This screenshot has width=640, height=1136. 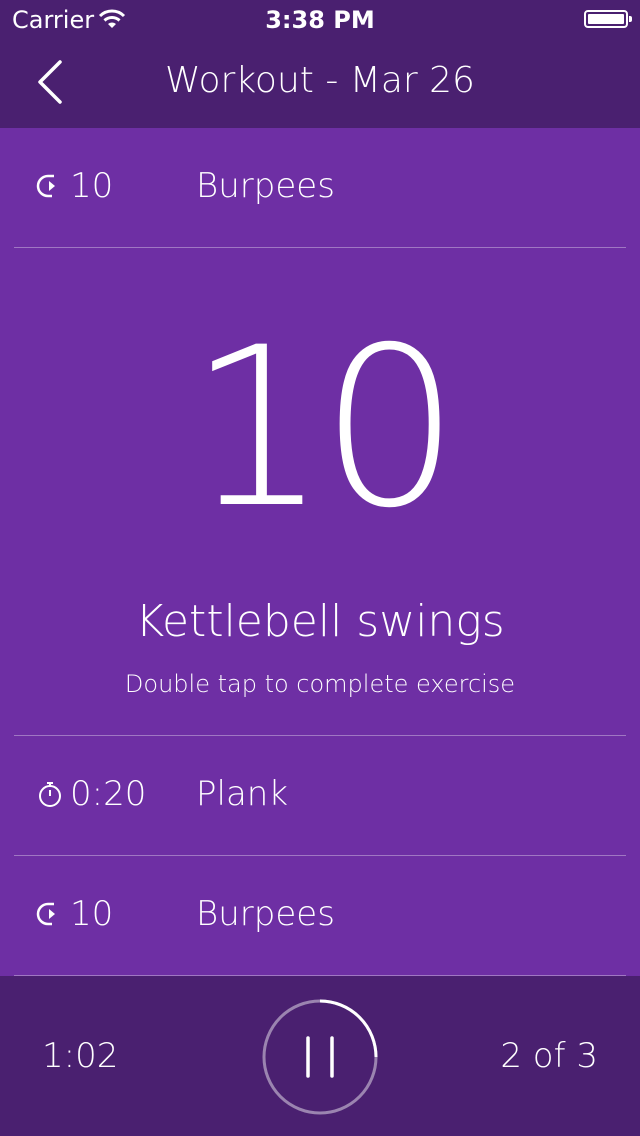 What do you see at coordinates (108, 794) in the screenshot?
I see `exercise-value: 0:20` at bounding box center [108, 794].